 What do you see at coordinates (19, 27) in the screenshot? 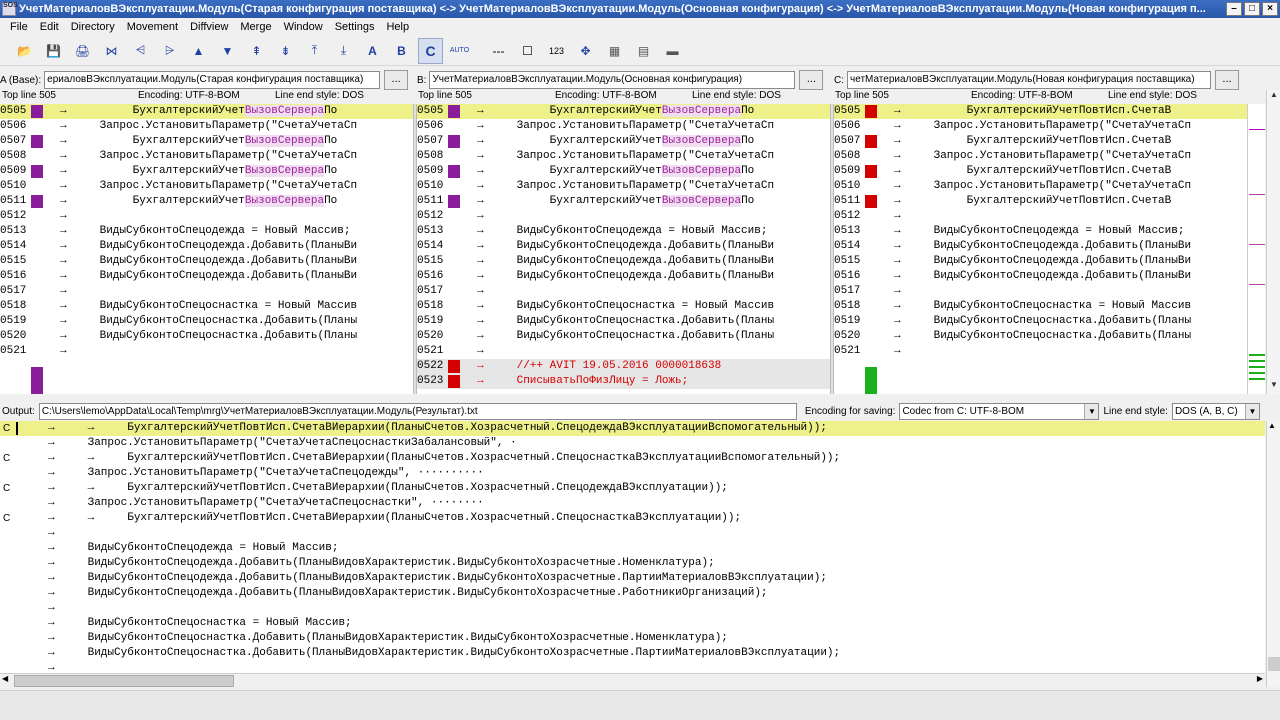
I see `menu-file: File` at bounding box center [19, 27].